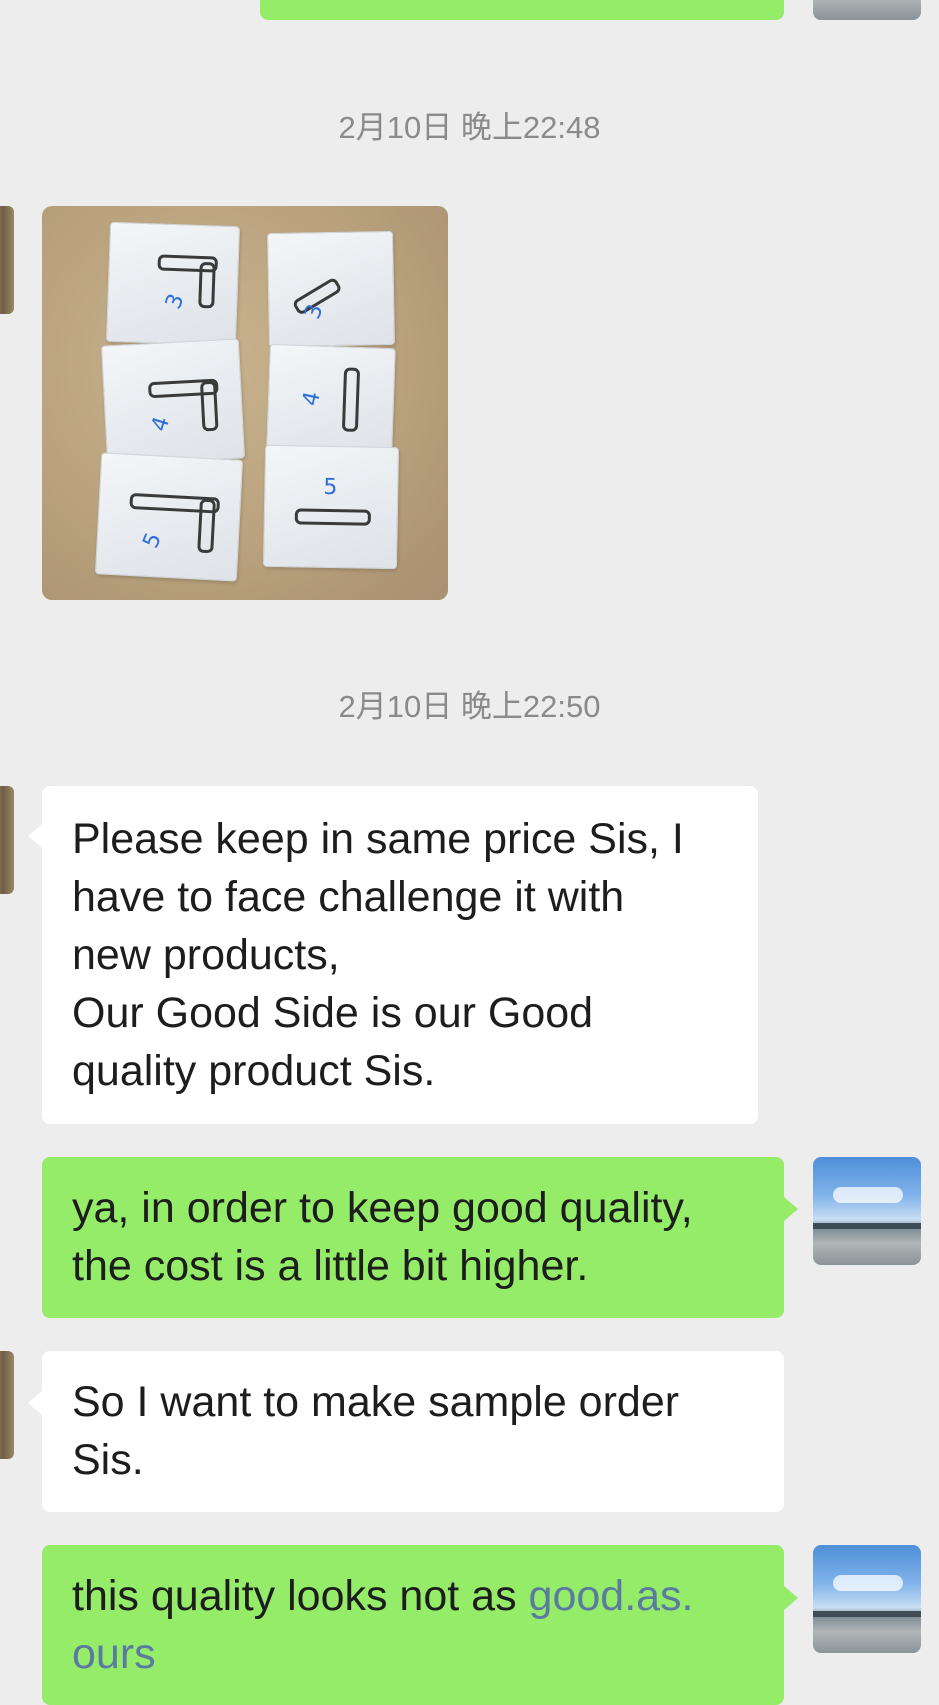  I want to click on timestamp: 2月10日 晚上22:48, so click(469, 127).